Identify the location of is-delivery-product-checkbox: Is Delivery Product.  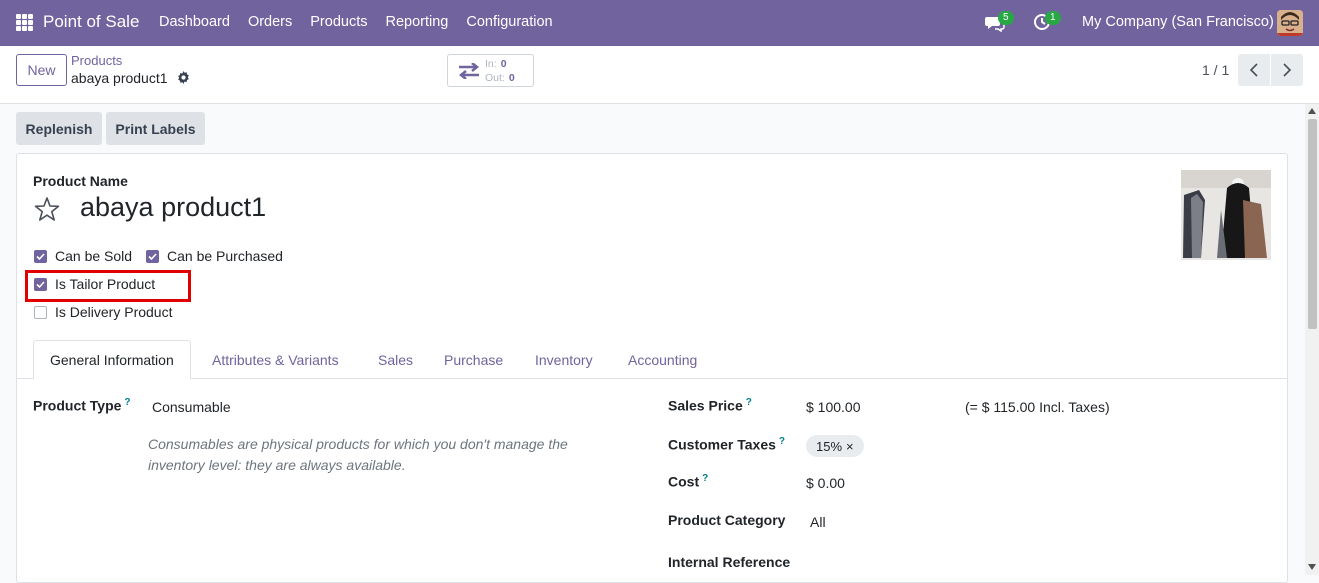
(103, 312).